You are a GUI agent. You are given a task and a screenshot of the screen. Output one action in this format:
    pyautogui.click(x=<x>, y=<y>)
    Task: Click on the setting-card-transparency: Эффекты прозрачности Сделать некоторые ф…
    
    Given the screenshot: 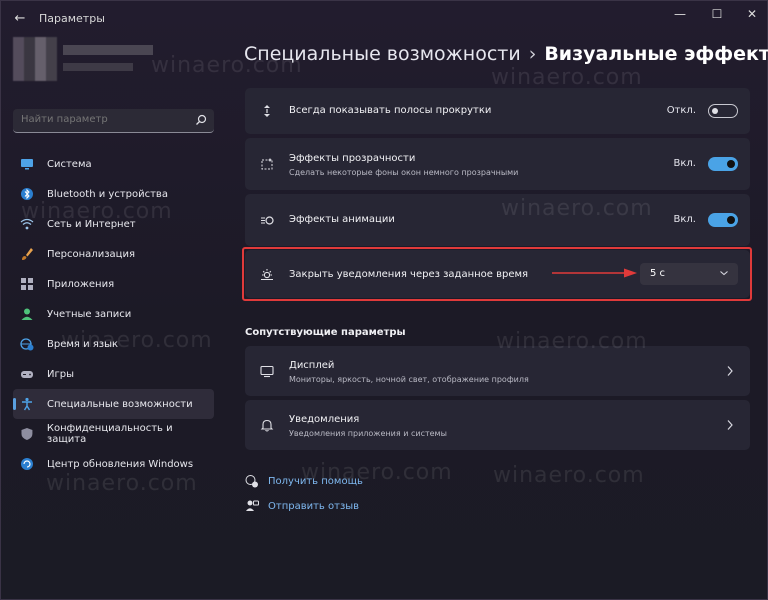 What is the action you would take?
    pyautogui.click(x=497, y=164)
    